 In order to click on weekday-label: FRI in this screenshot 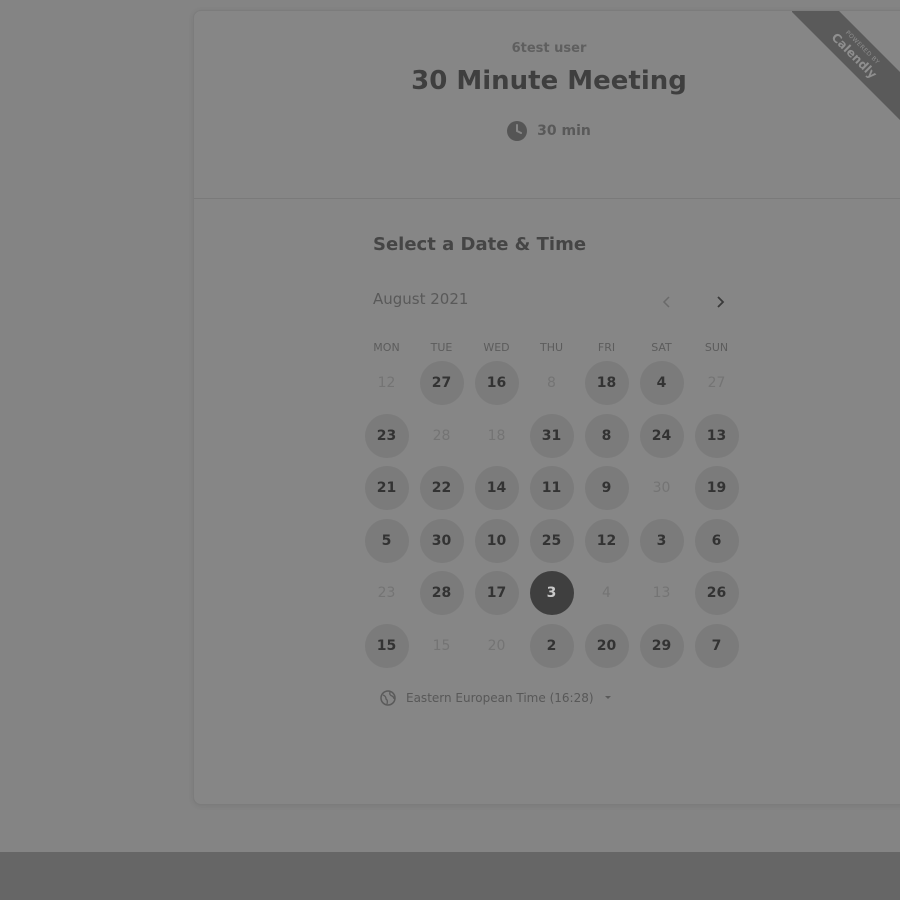, I will do `click(606, 347)`.